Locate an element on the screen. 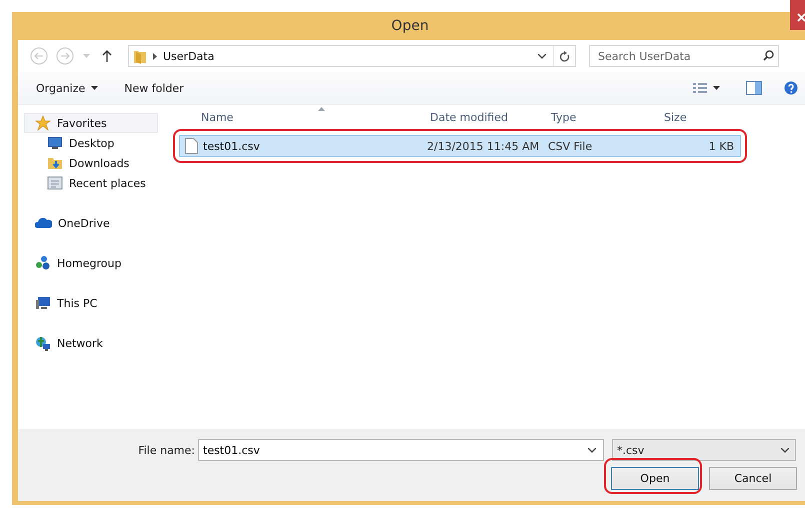 The height and width of the screenshot is (509, 805). sort-arrow-icon is located at coordinates (321, 109).